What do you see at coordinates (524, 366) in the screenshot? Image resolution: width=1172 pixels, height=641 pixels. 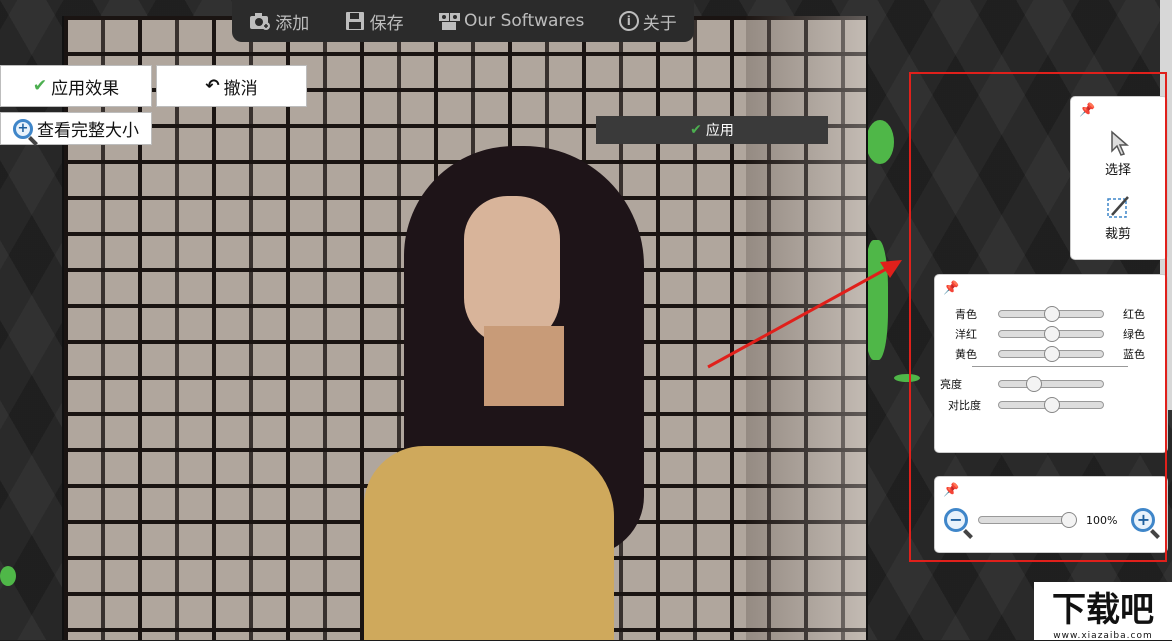 I see `subject-neck` at bounding box center [524, 366].